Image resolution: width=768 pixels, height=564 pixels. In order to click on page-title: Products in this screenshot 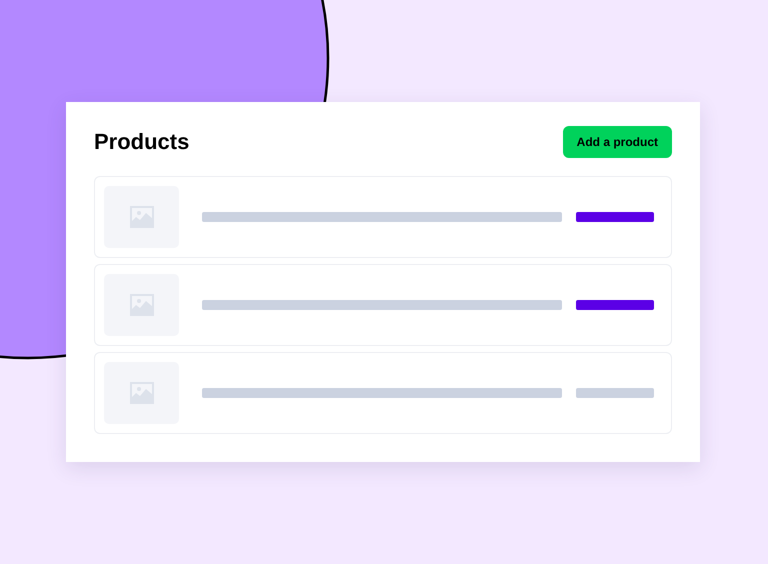, I will do `click(142, 142)`.